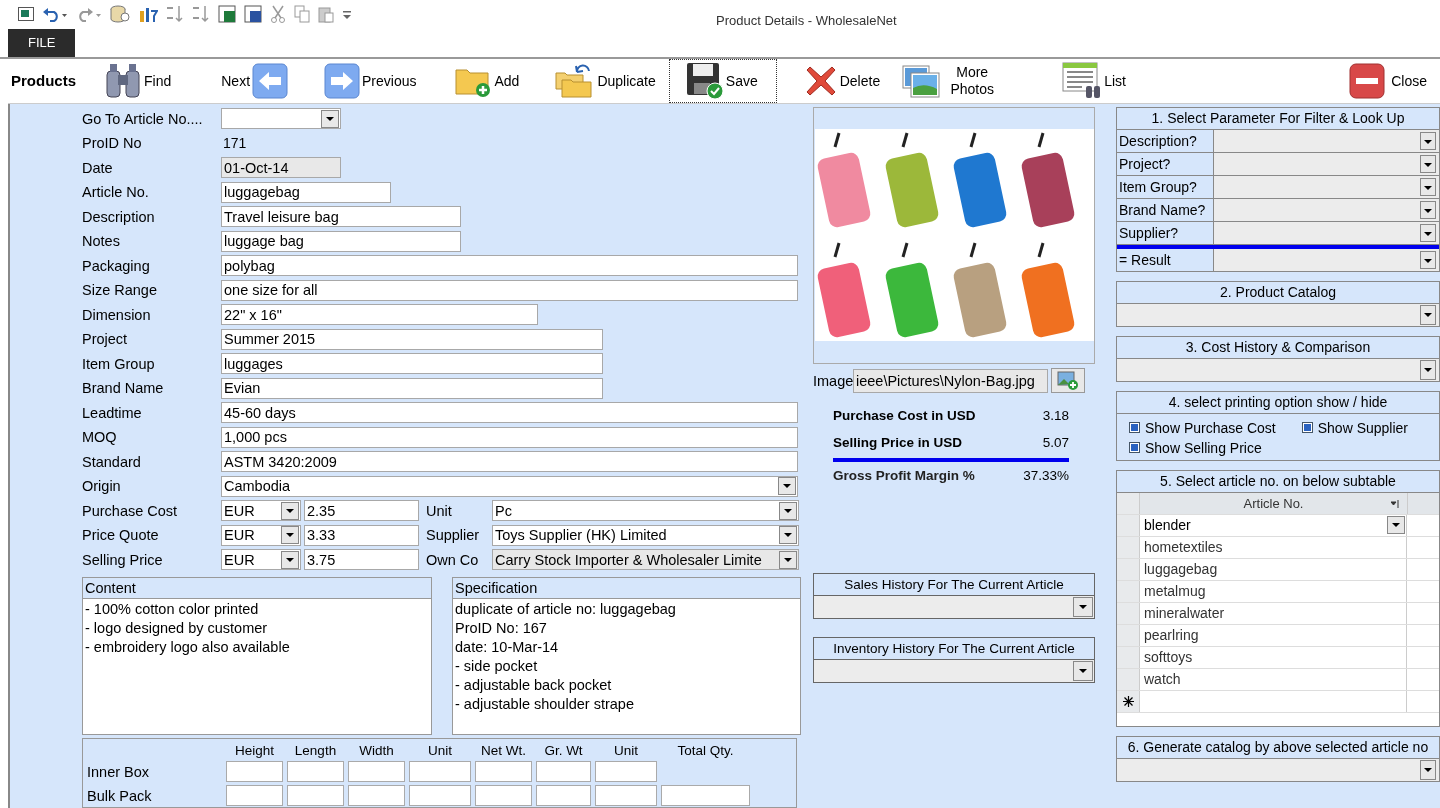 This screenshot has width=1440, height=808. Describe the element at coordinates (278, 14) in the screenshot. I see `cut-icon` at that location.